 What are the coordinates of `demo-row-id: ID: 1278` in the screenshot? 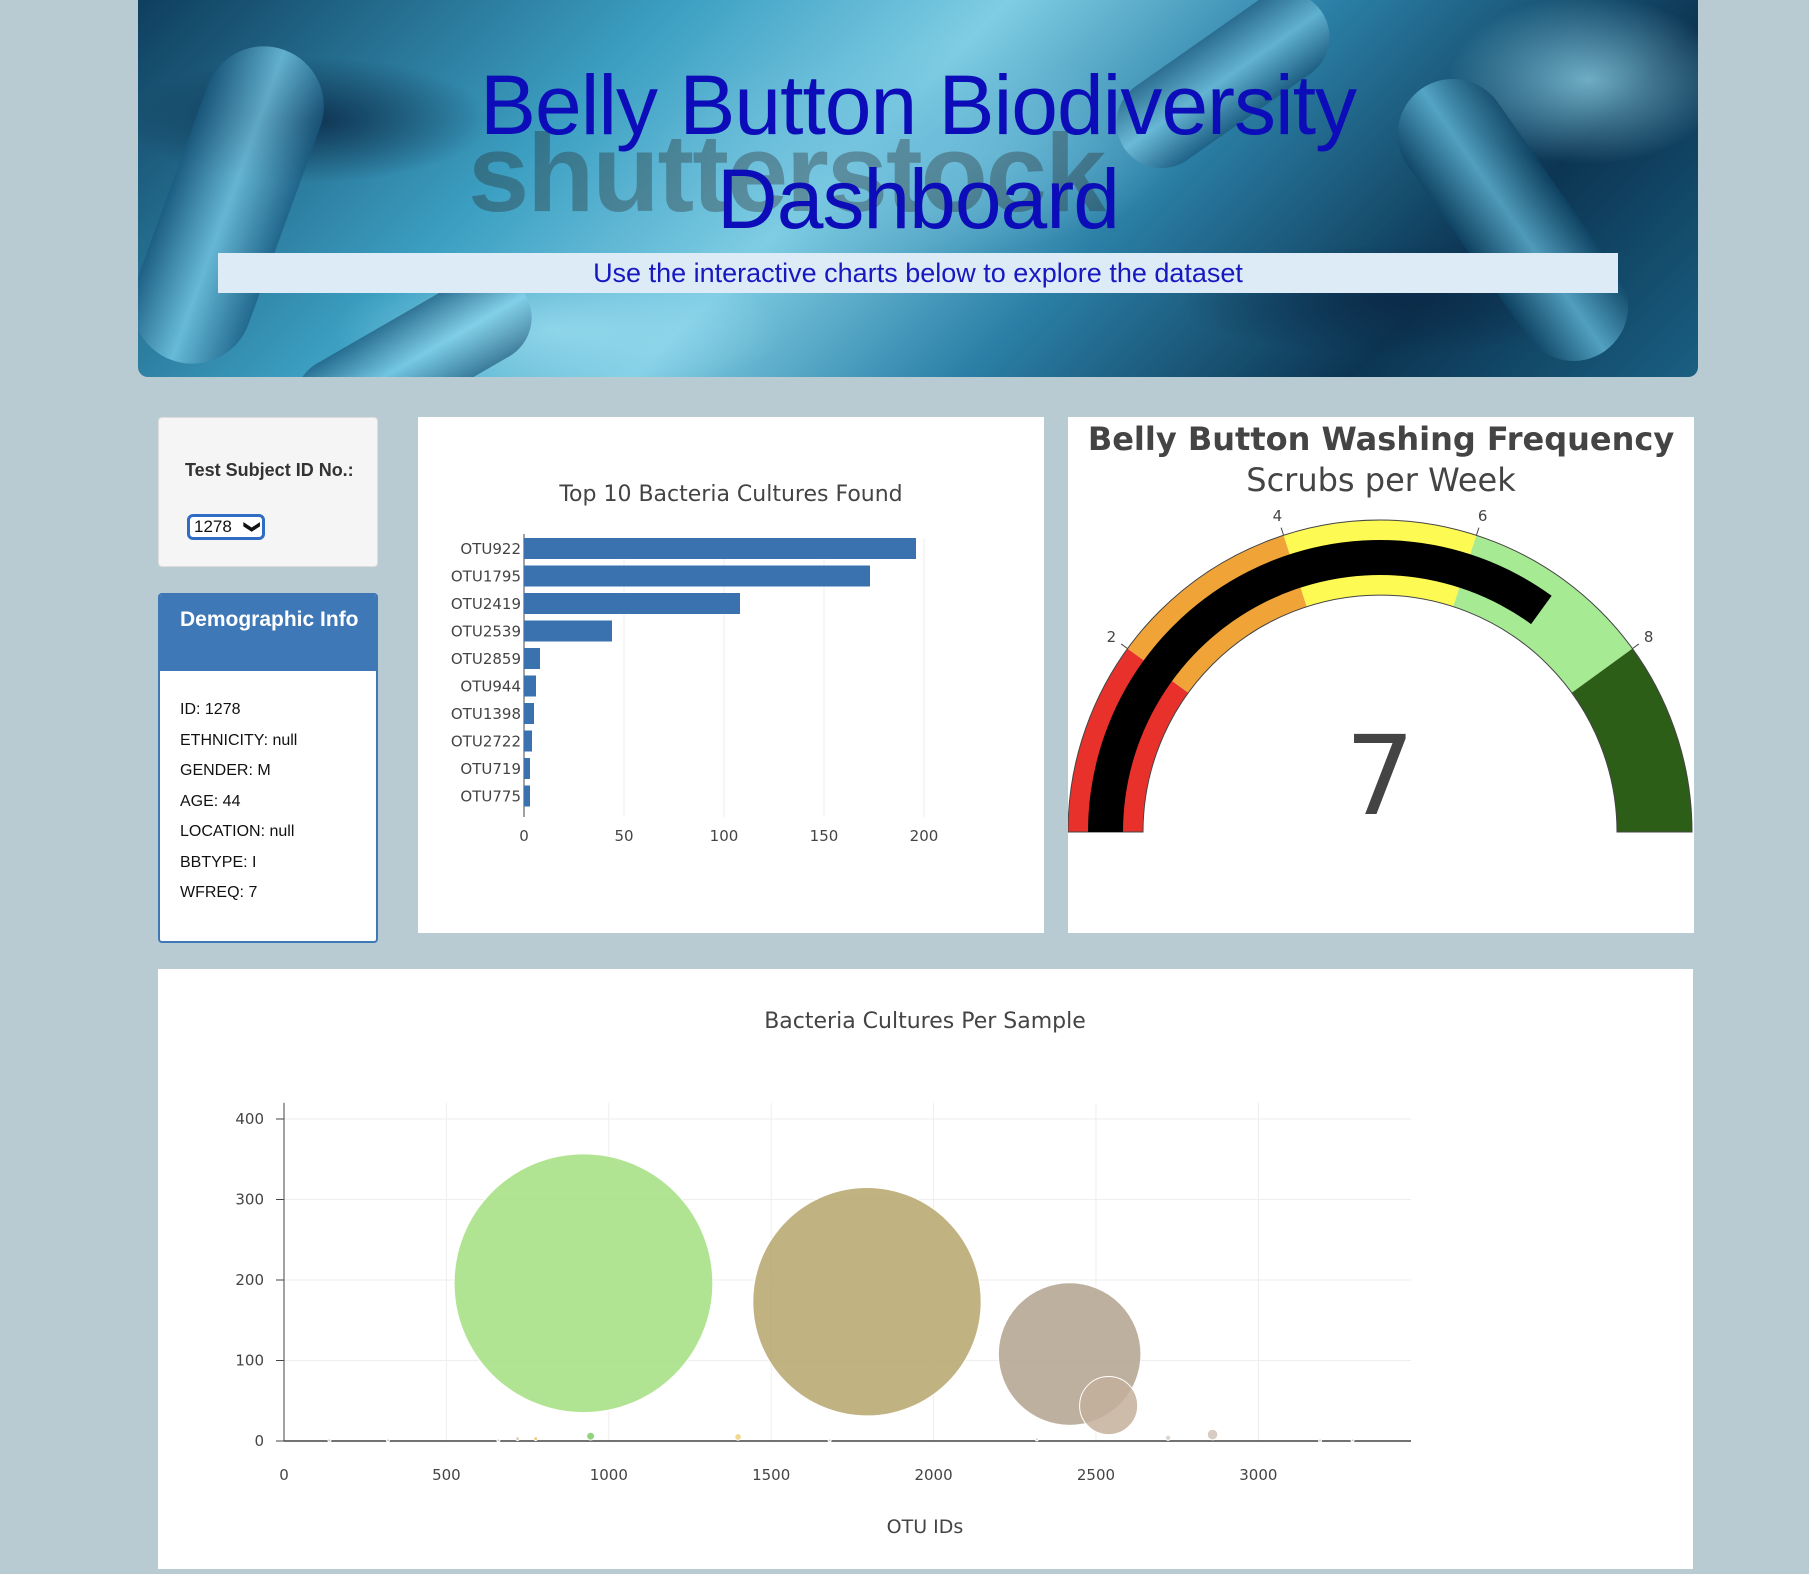 It's located at (210, 709).